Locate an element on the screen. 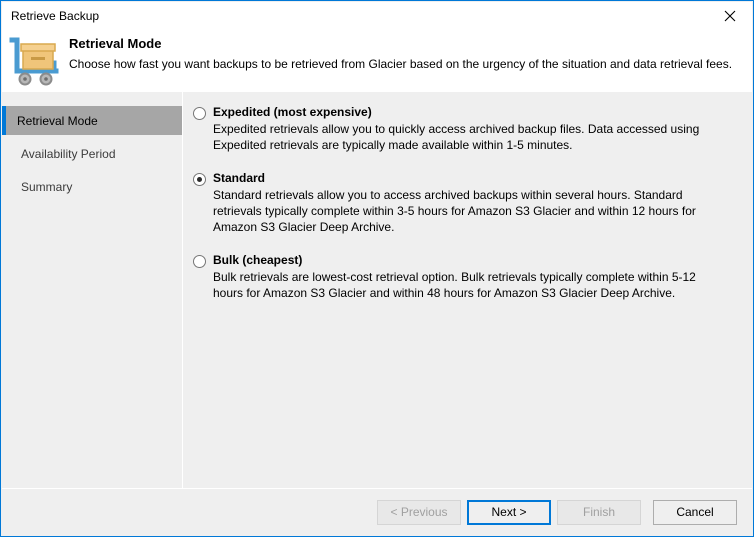 This screenshot has height=537, width=754. next-button: Next > is located at coordinates (509, 512).